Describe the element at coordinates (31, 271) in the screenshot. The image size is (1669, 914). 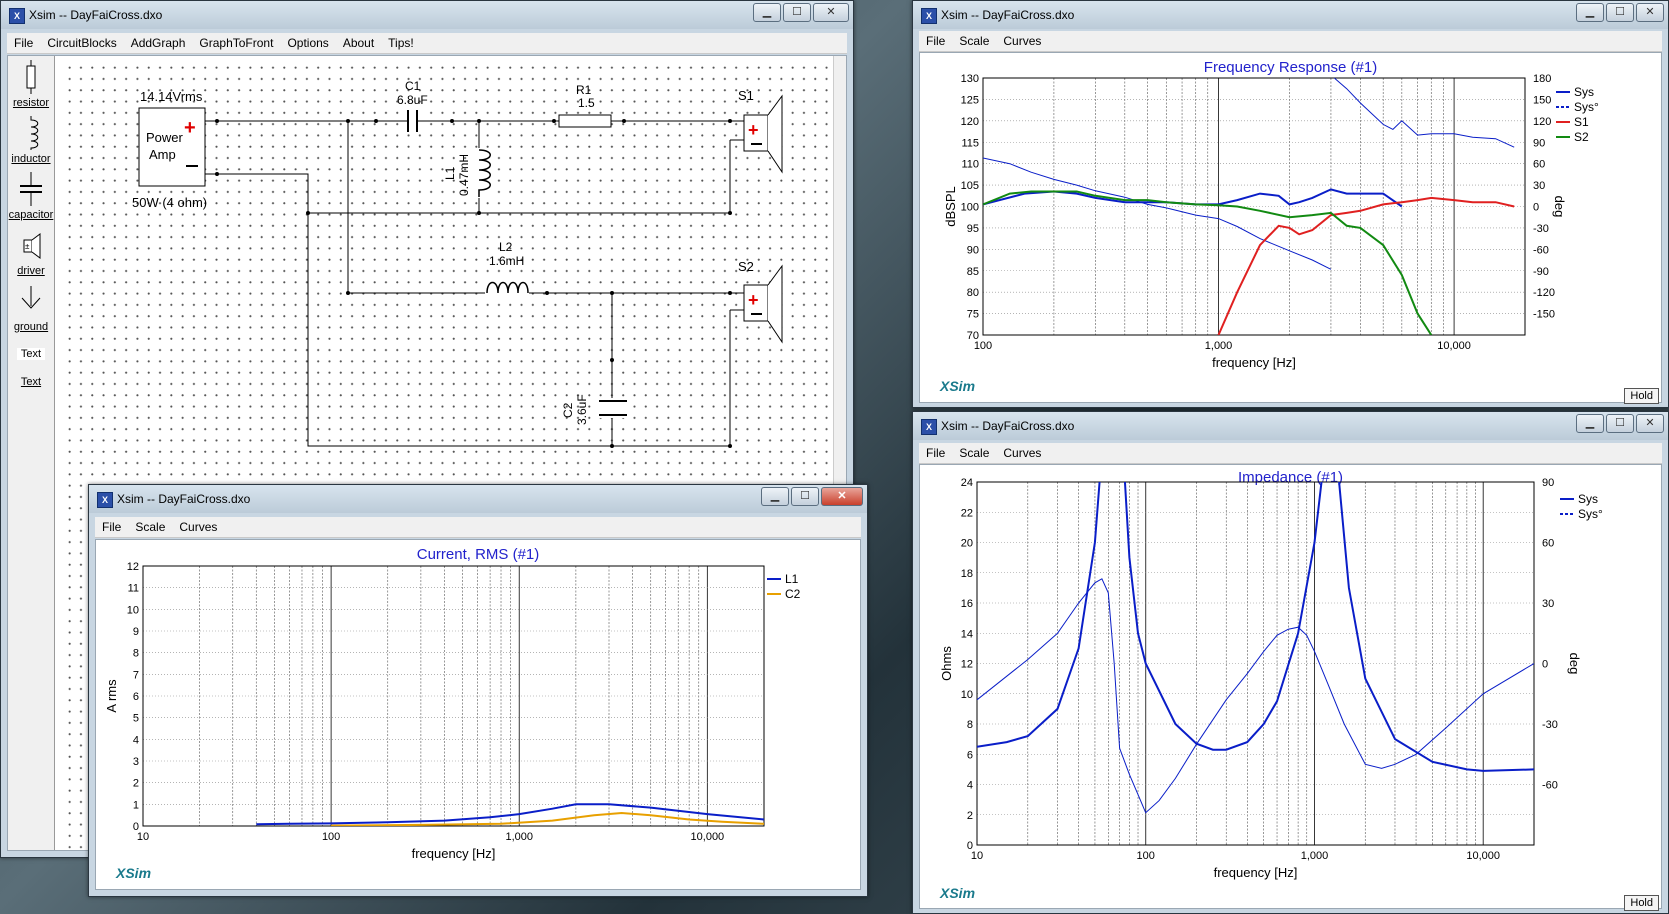
I see `palette-label-driver: driver` at that location.